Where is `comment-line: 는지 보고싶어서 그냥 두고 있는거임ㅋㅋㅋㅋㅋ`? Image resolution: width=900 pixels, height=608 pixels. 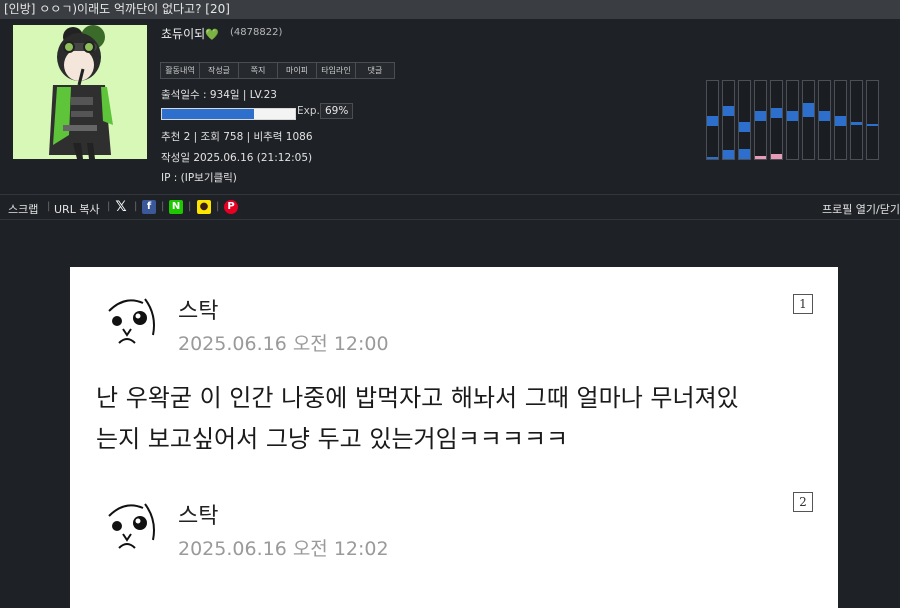 comment-line: 는지 보고싶어서 그냥 두고 있는거임ㅋㅋㅋㅋㅋ is located at coordinates (332, 439).